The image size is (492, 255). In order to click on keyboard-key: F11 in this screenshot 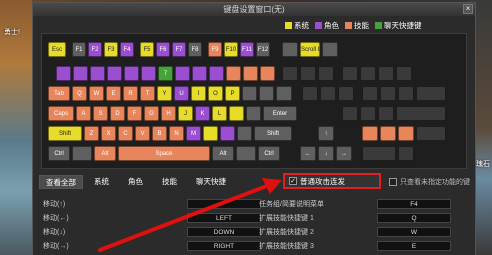, I will do `click(247, 49)`.